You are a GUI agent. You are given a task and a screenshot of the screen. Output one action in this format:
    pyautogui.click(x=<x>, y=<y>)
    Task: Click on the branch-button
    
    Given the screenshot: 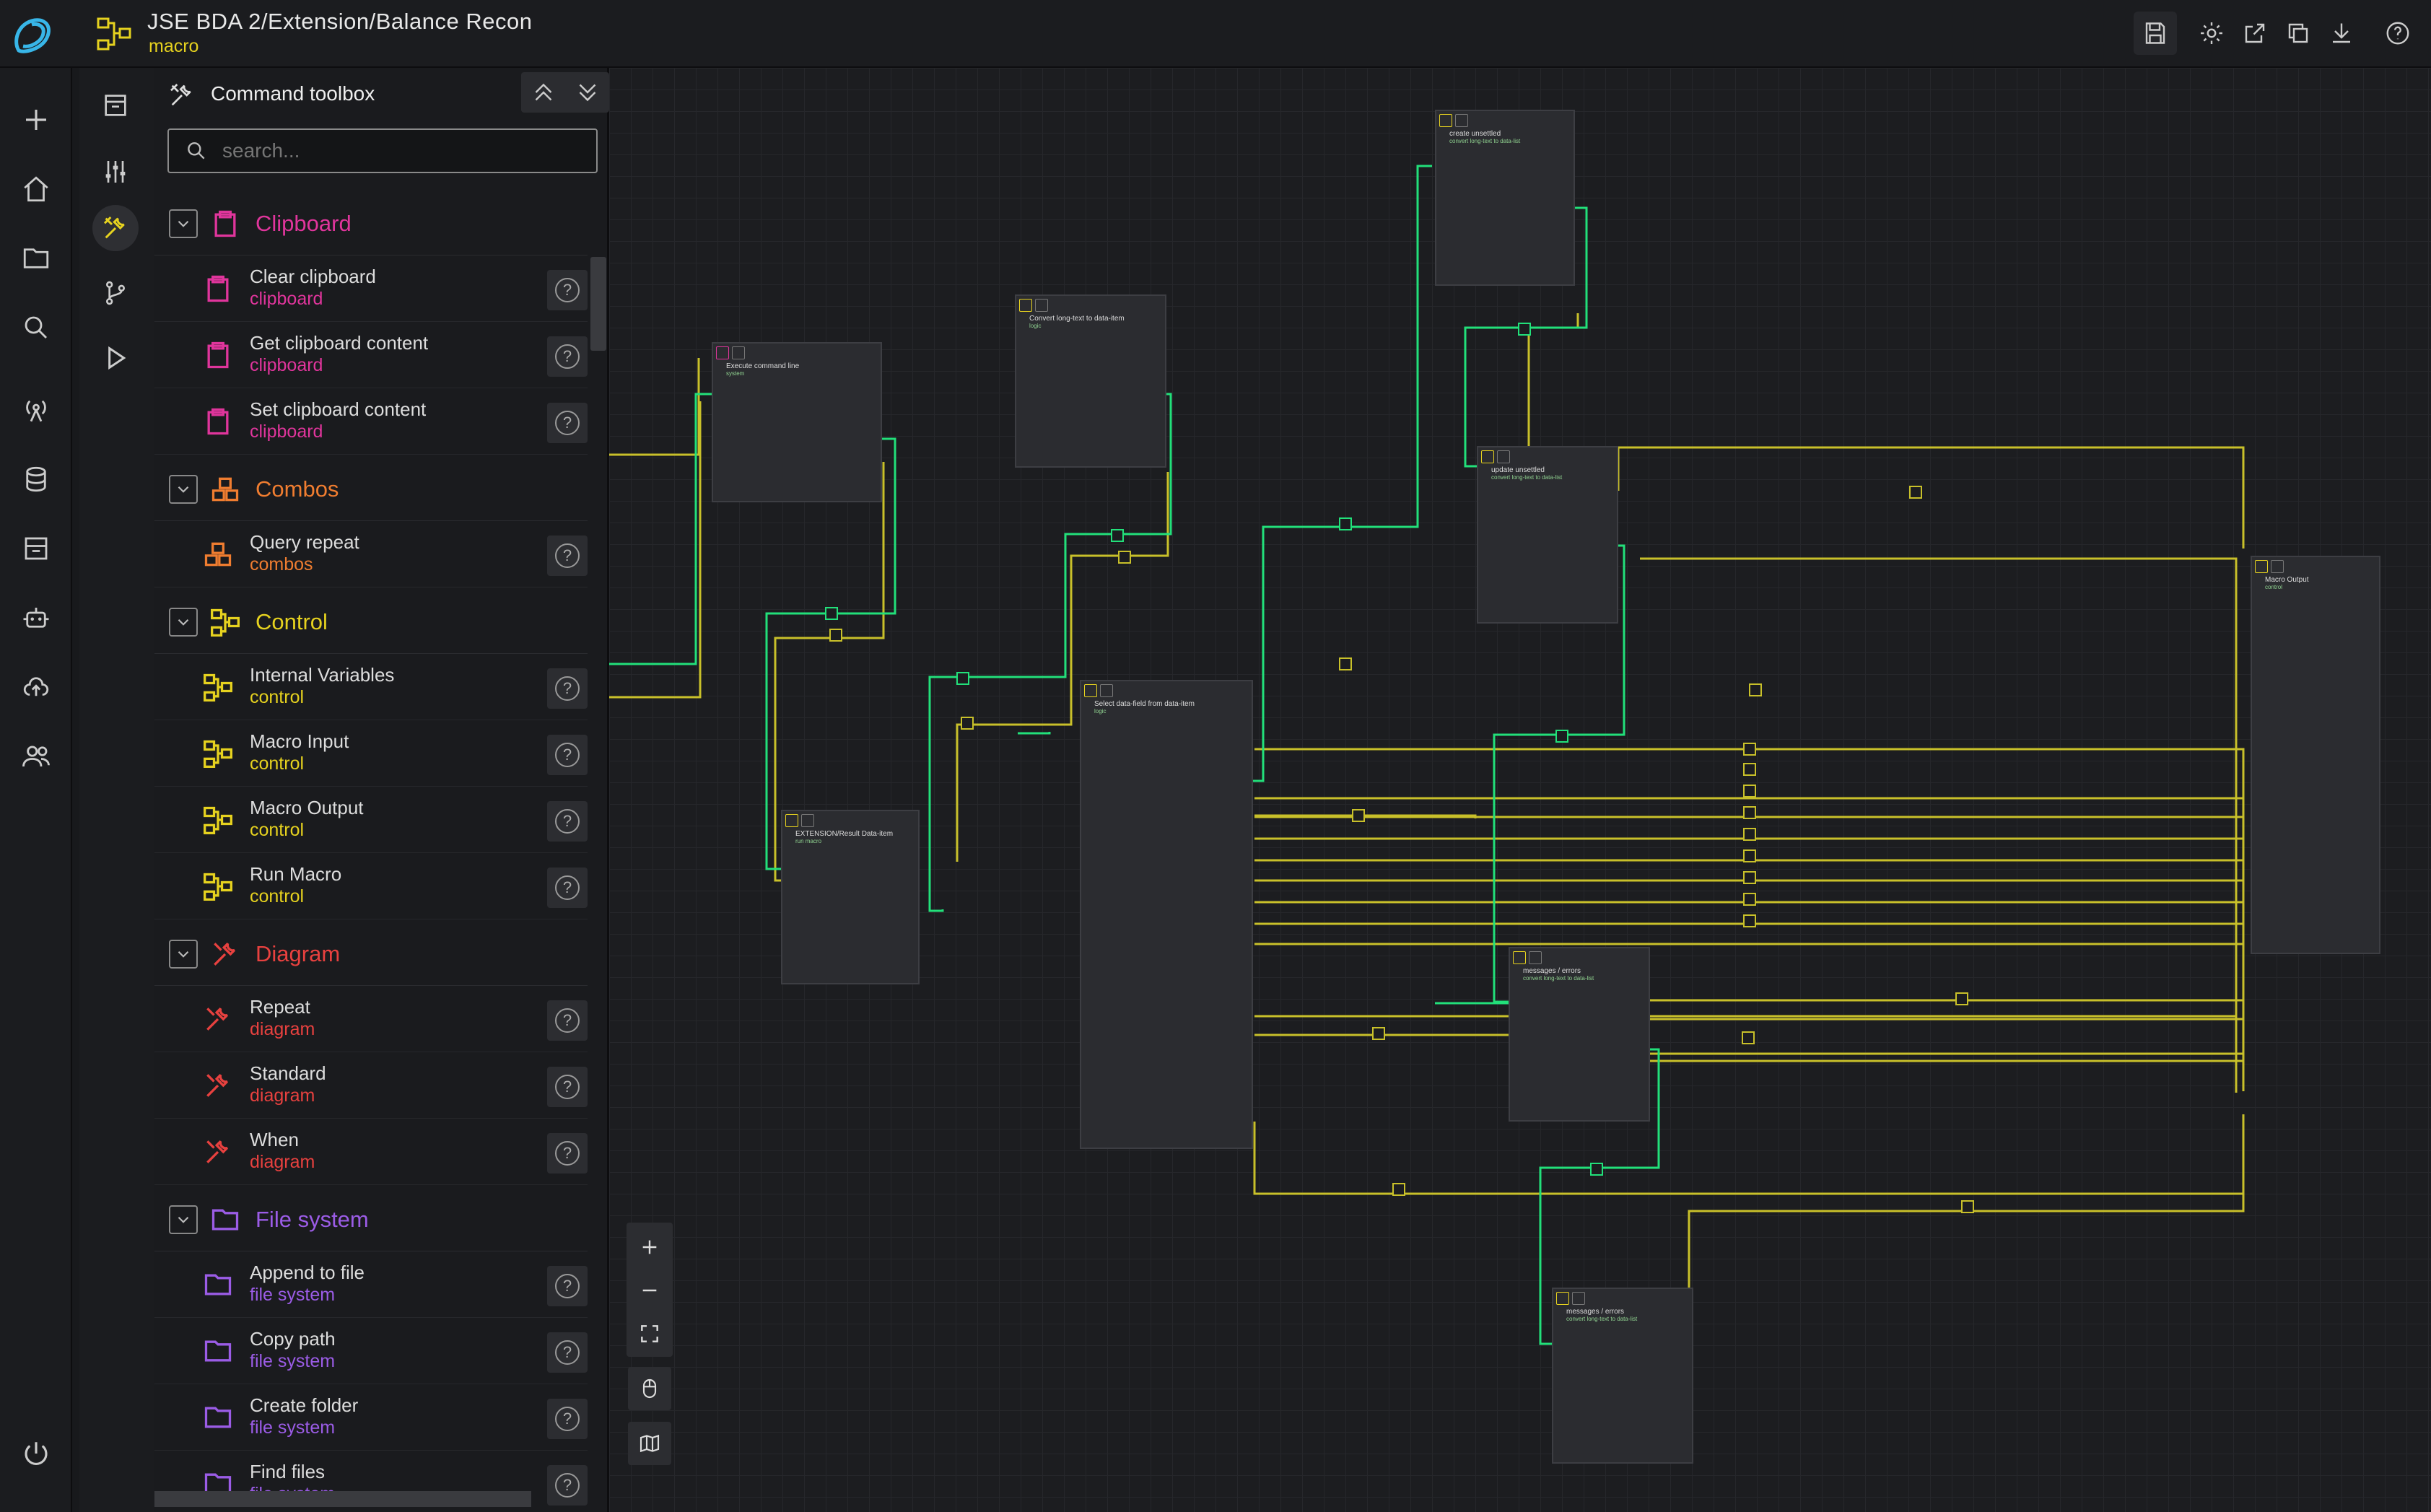 What is the action you would take?
    pyautogui.click(x=116, y=293)
    